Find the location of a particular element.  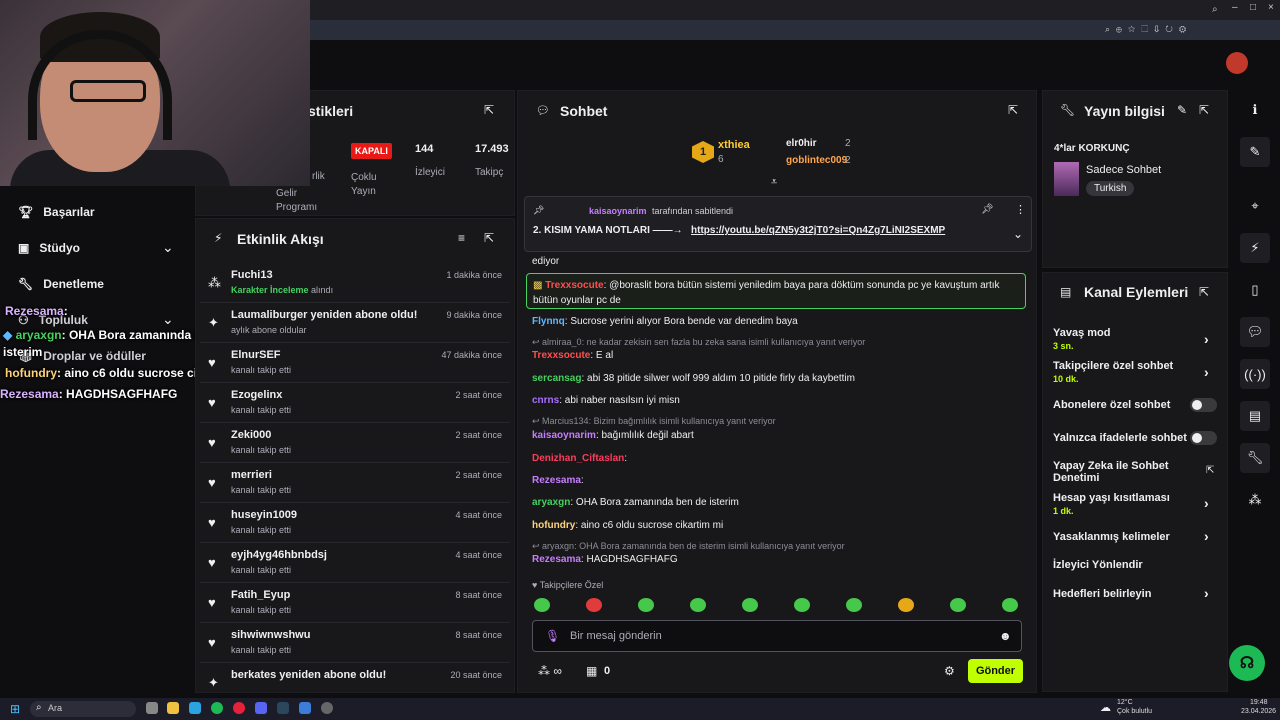

file-explorer-icon is located at coordinates (173, 708).